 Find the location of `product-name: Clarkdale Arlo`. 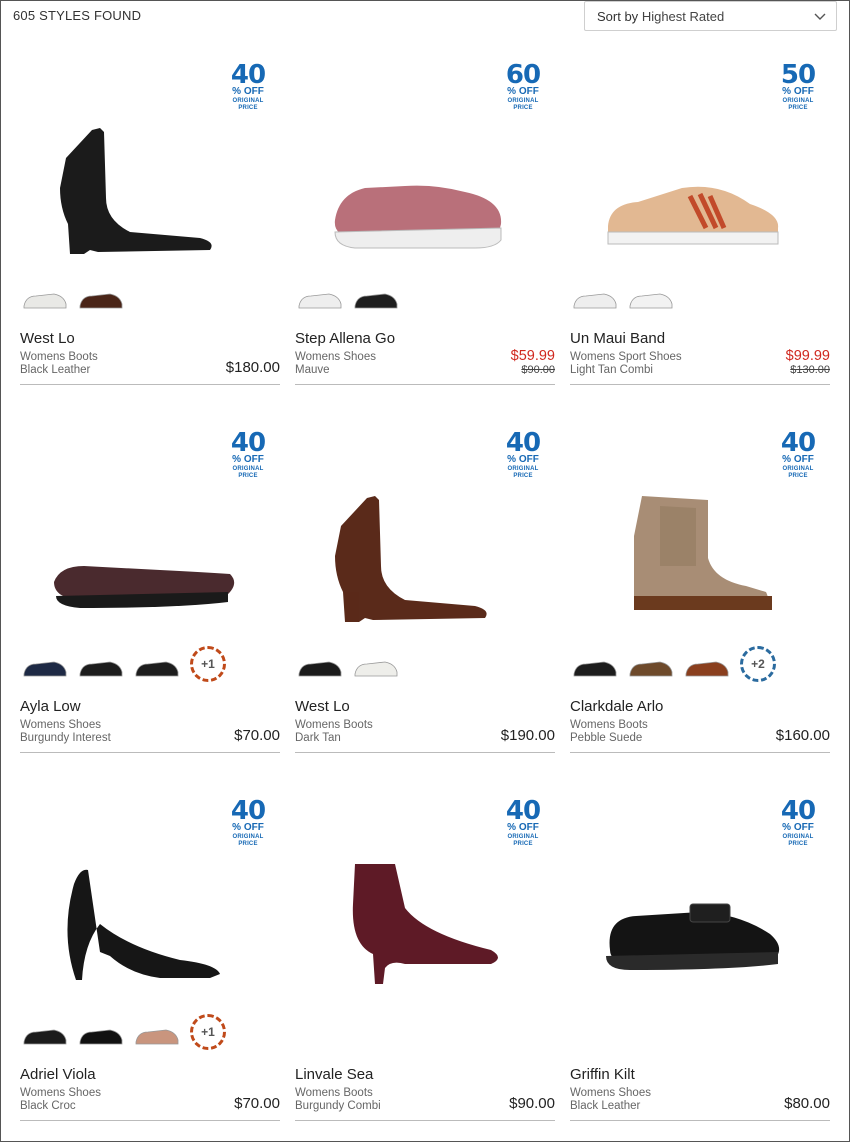

product-name: Clarkdale Arlo is located at coordinates (616, 706).